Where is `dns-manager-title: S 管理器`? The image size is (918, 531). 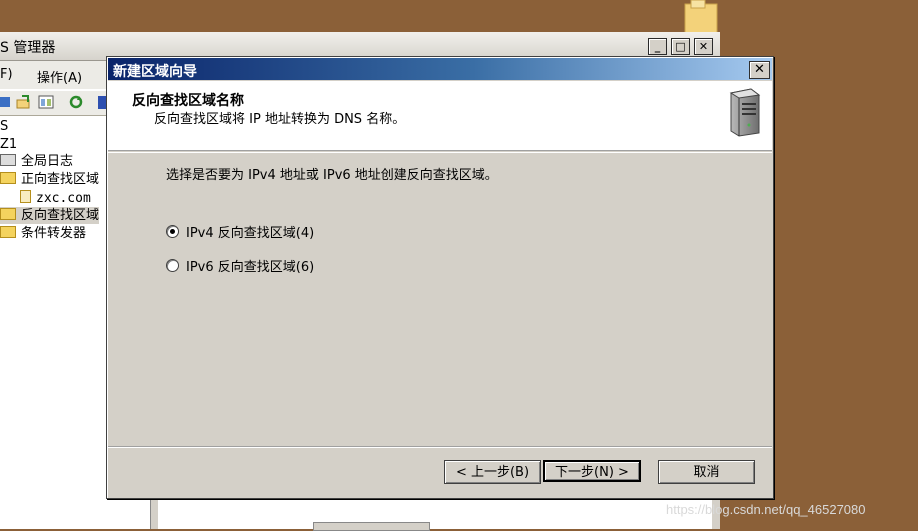 dns-manager-title: S 管理器 is located at coordinates (28, 48).